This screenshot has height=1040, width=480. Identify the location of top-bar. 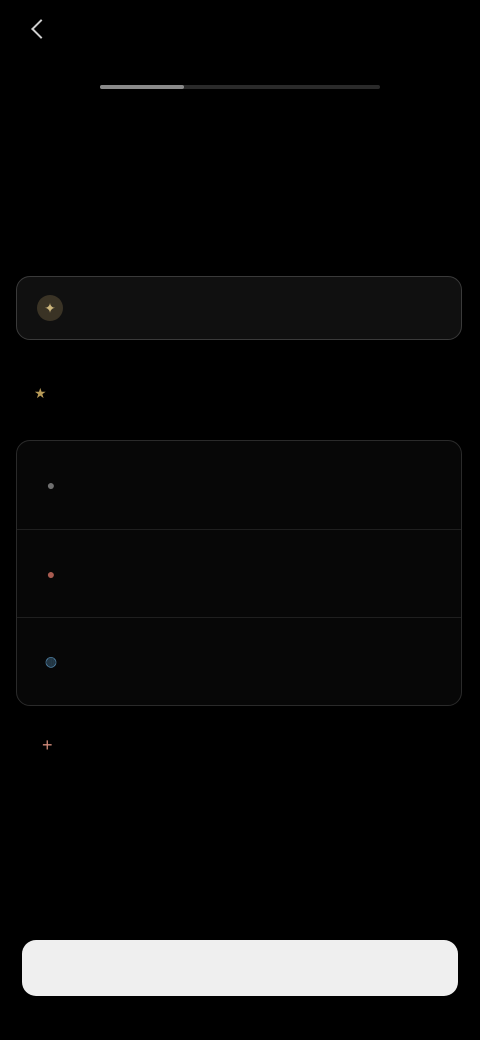
(240, 30).